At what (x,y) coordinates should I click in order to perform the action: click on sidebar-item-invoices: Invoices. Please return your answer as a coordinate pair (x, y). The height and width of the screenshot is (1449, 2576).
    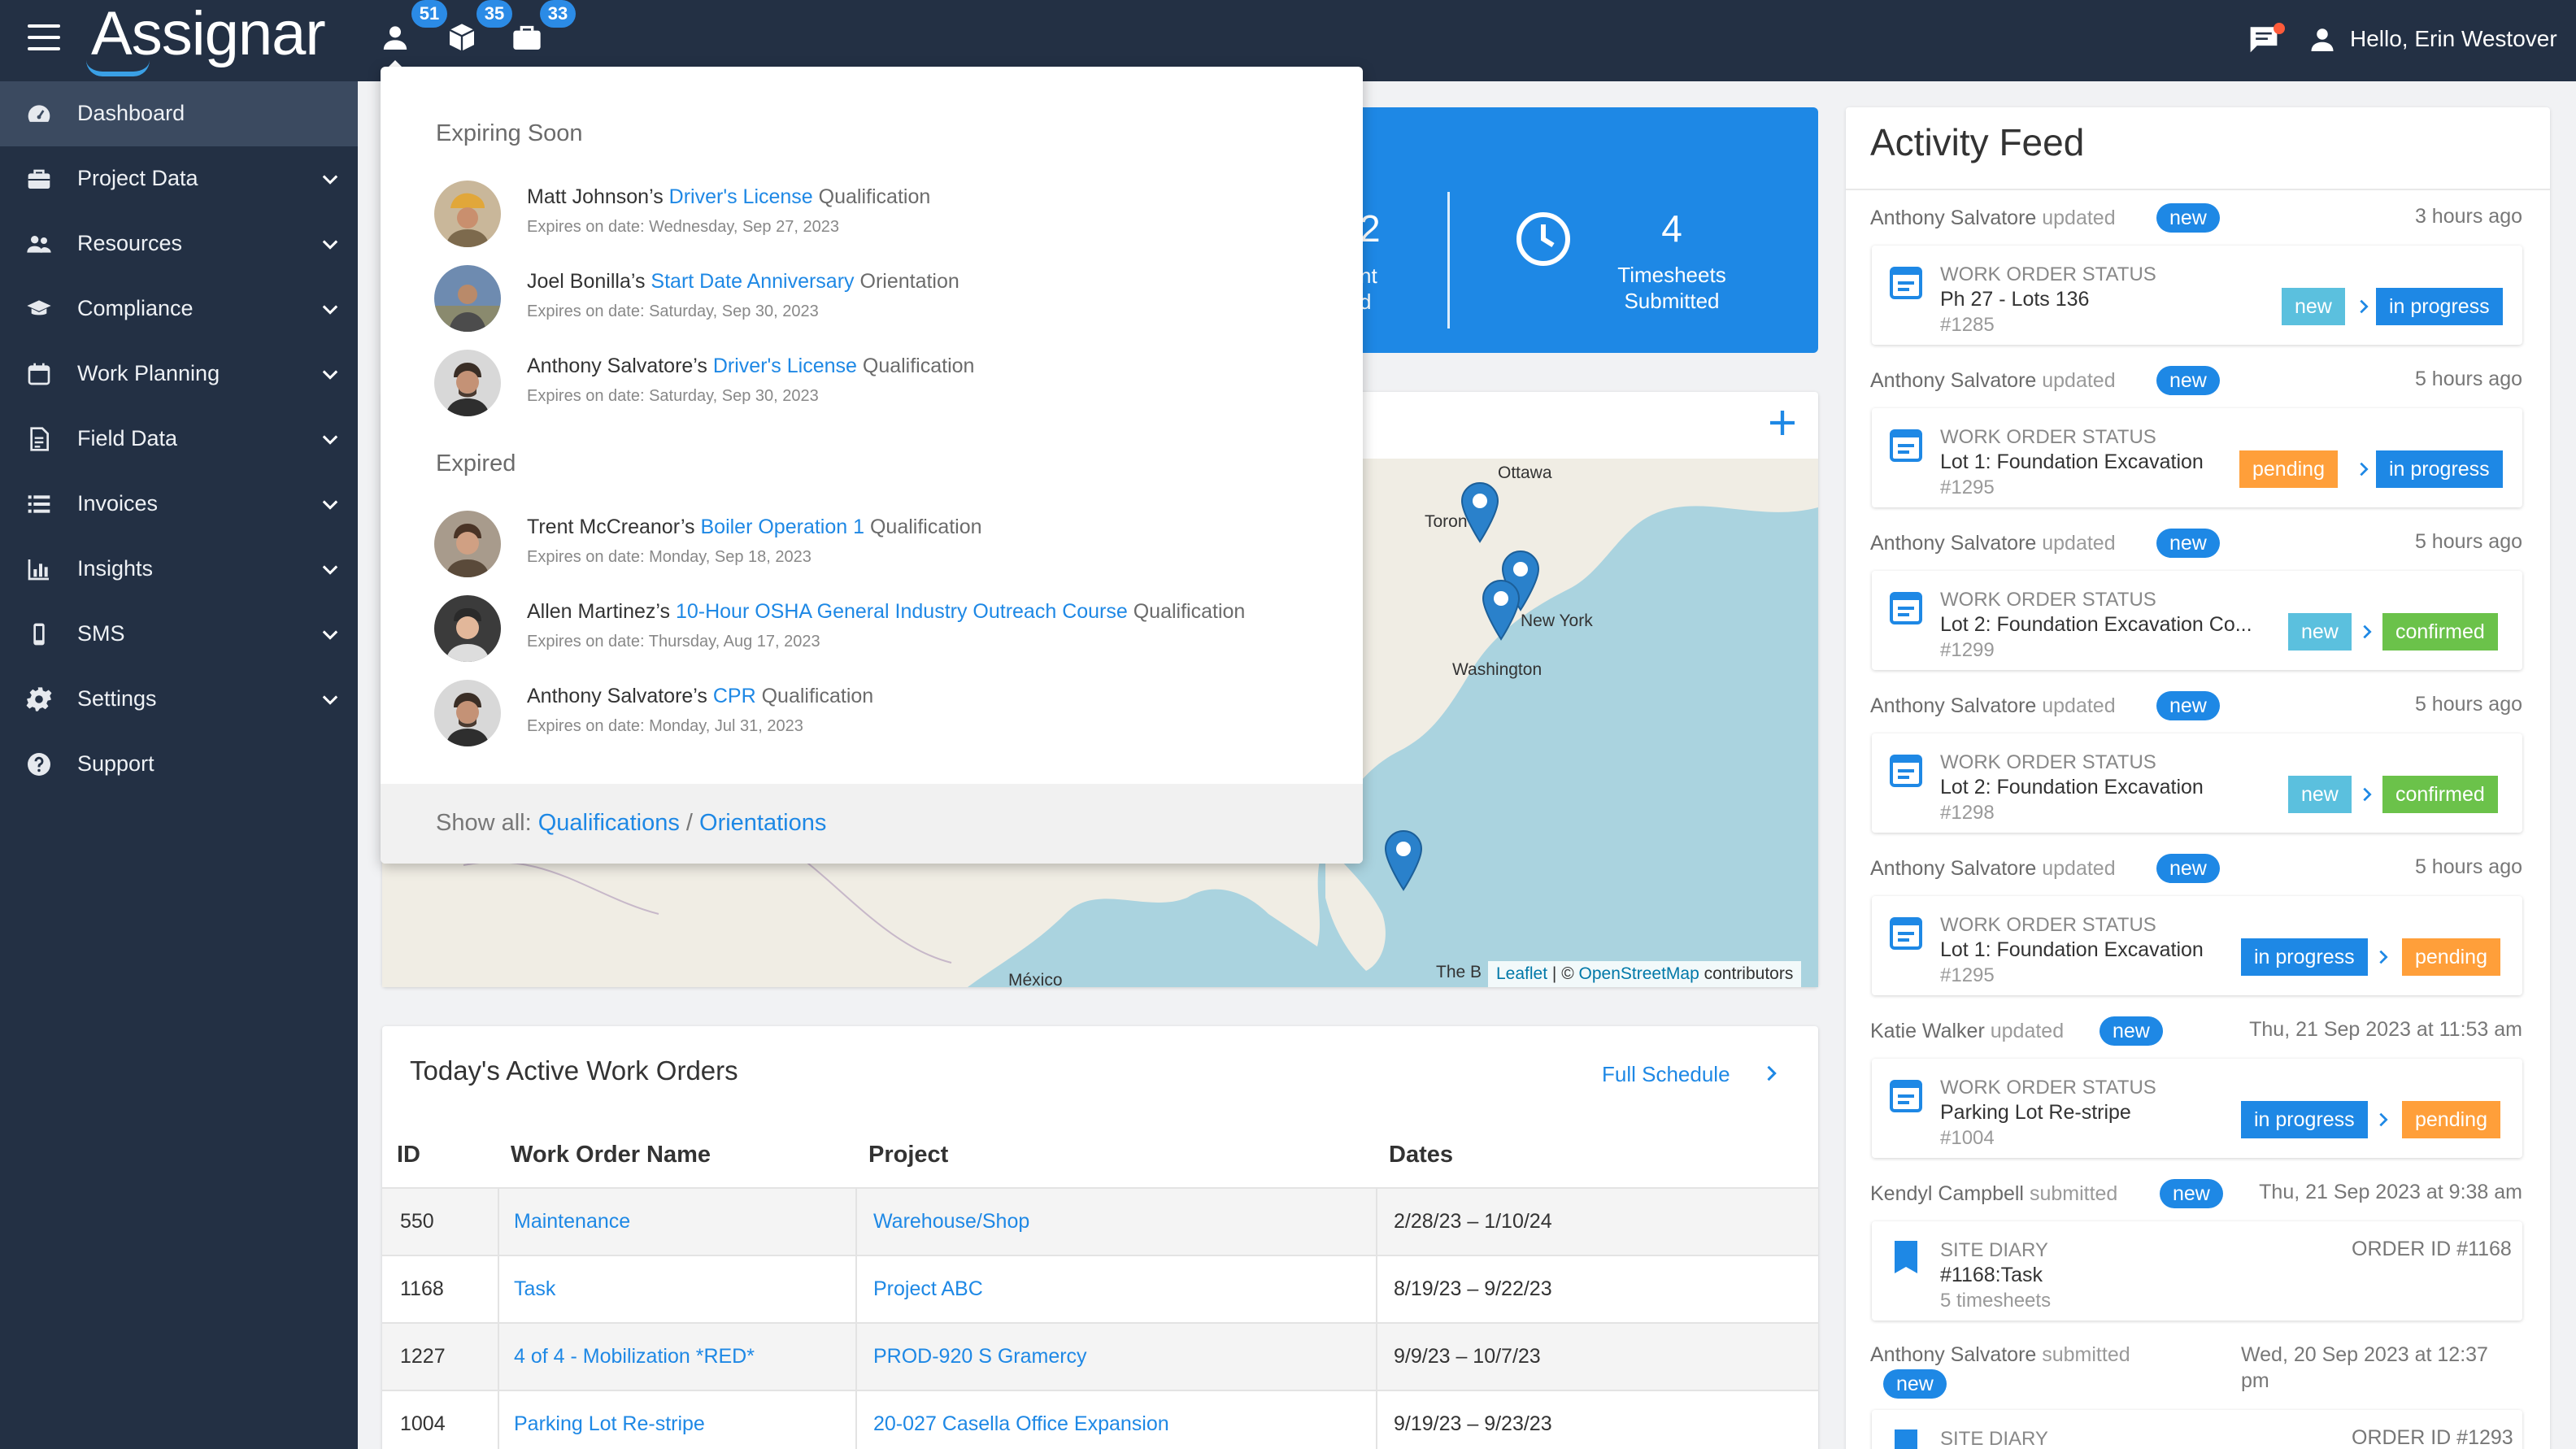
    Looking at the image, I should click on (179, 505).